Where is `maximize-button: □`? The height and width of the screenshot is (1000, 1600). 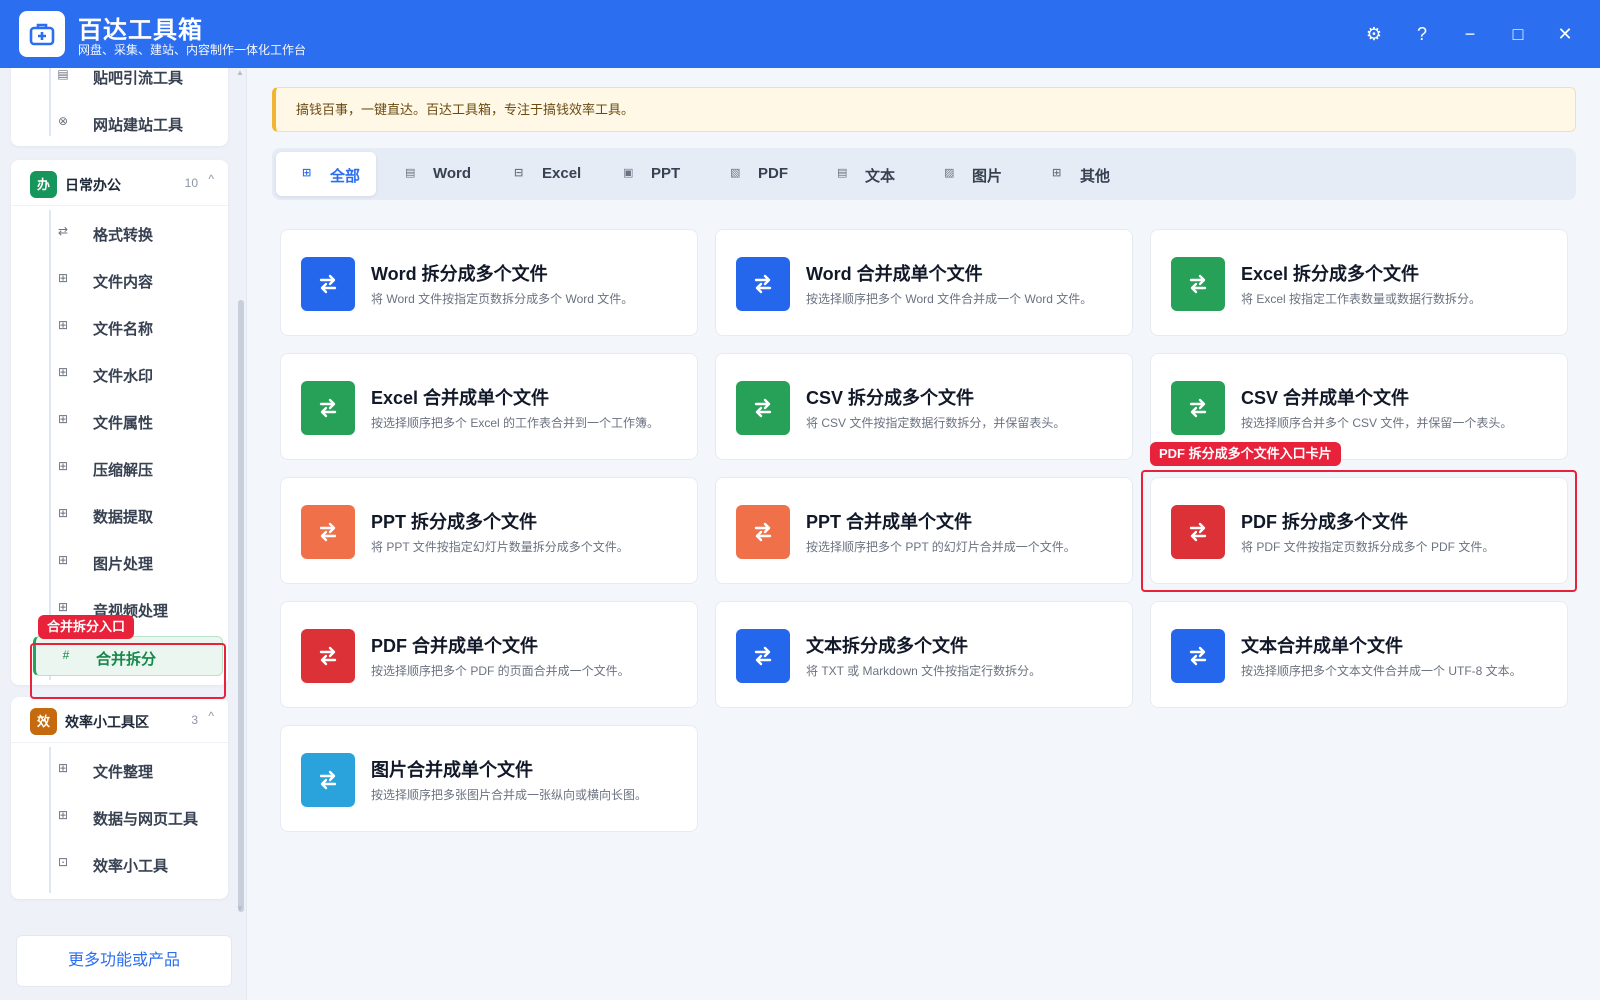 maximize-button: □ is located at coordinates (1518, 34).